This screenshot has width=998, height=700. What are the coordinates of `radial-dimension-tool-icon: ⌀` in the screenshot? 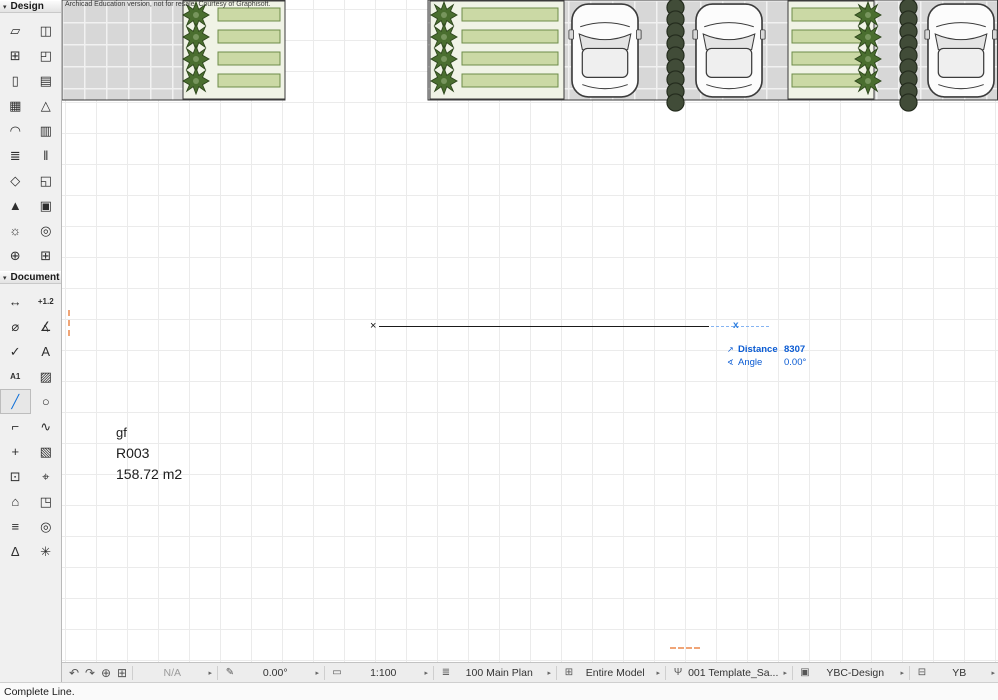 It's located at (15, 326).